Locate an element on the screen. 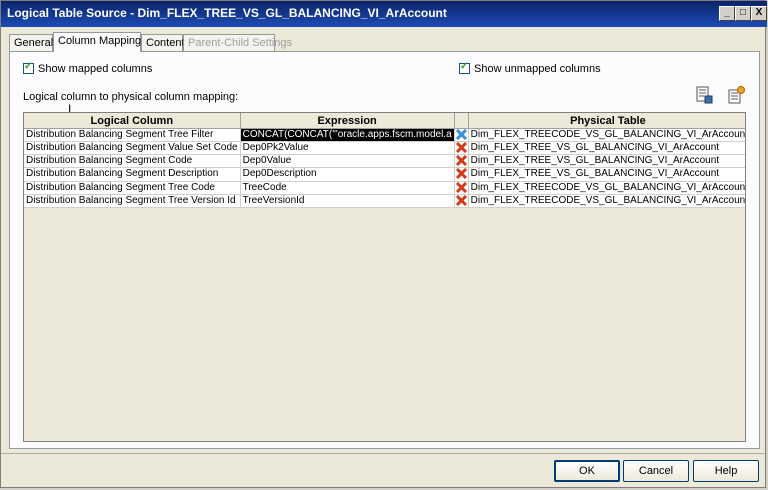 The width and height of the screenshot is (768, 490). show-unmapped-checkbox is located at coordinates (464, 67).